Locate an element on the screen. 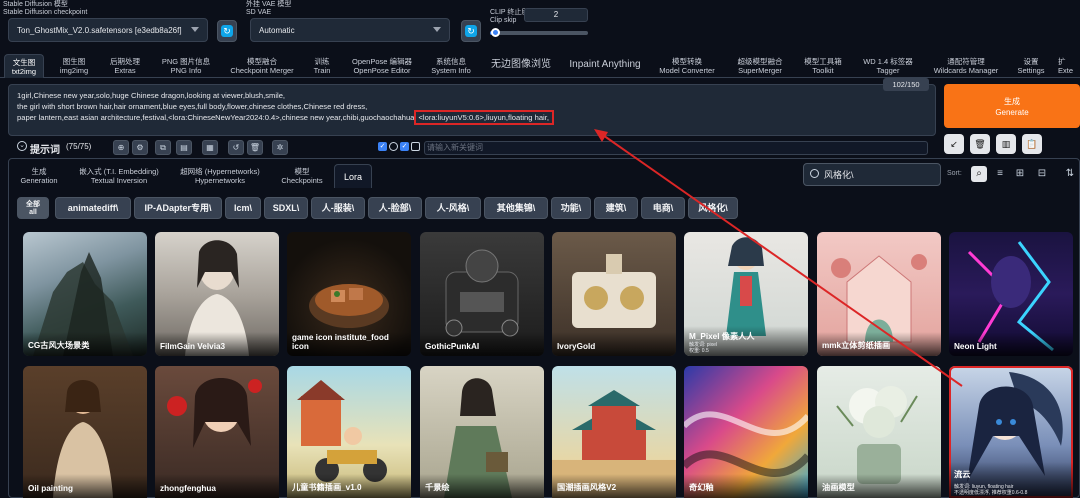  clip-skip-slider is located at coordinates (539, 32).